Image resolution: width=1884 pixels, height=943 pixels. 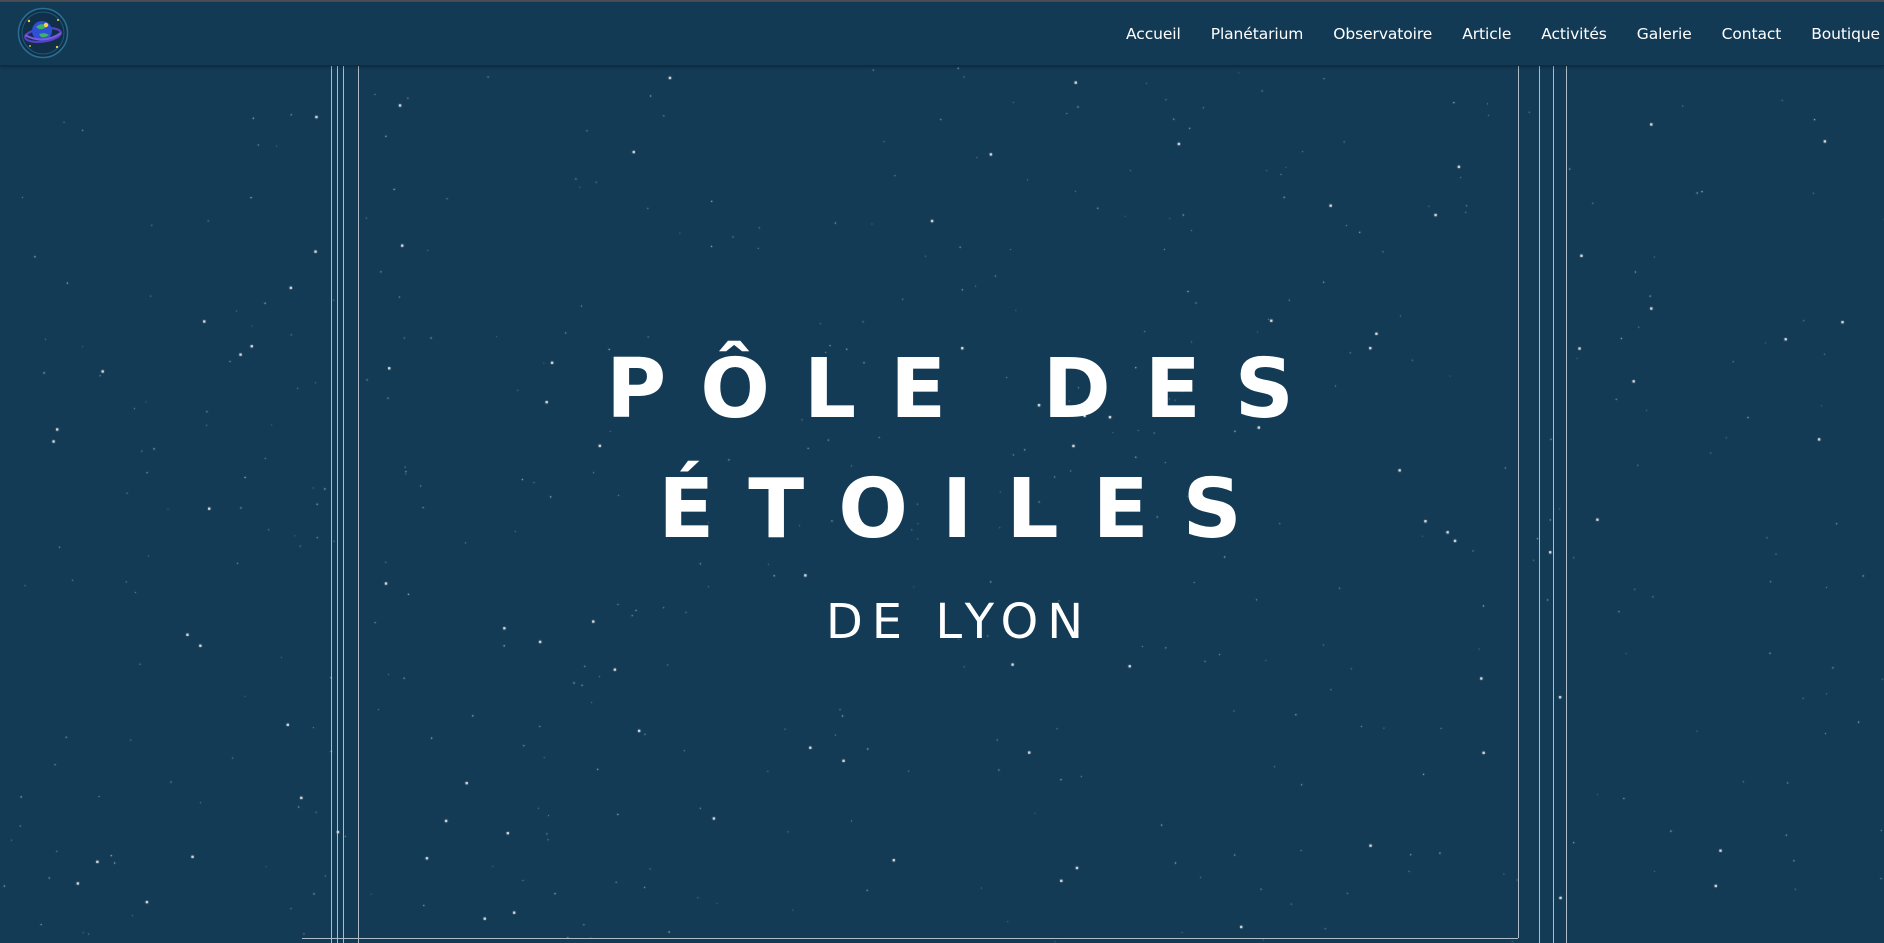 I want to click on nav-item-article: Article, so click(x=1486, y=34).